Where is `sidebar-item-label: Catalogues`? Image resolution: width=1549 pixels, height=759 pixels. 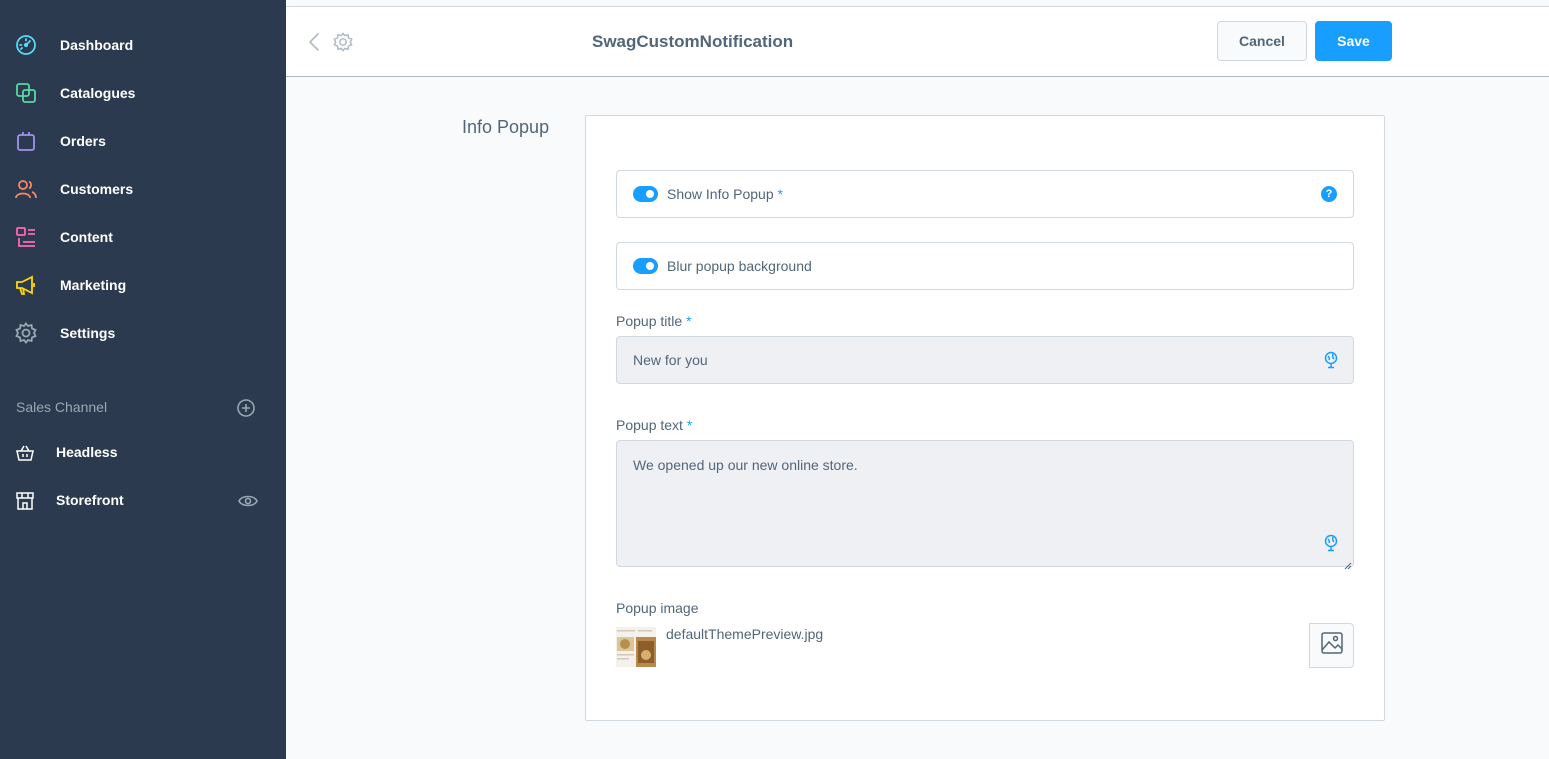 sidebar-item-label: Catalogues is located at coordinates (98, 93).